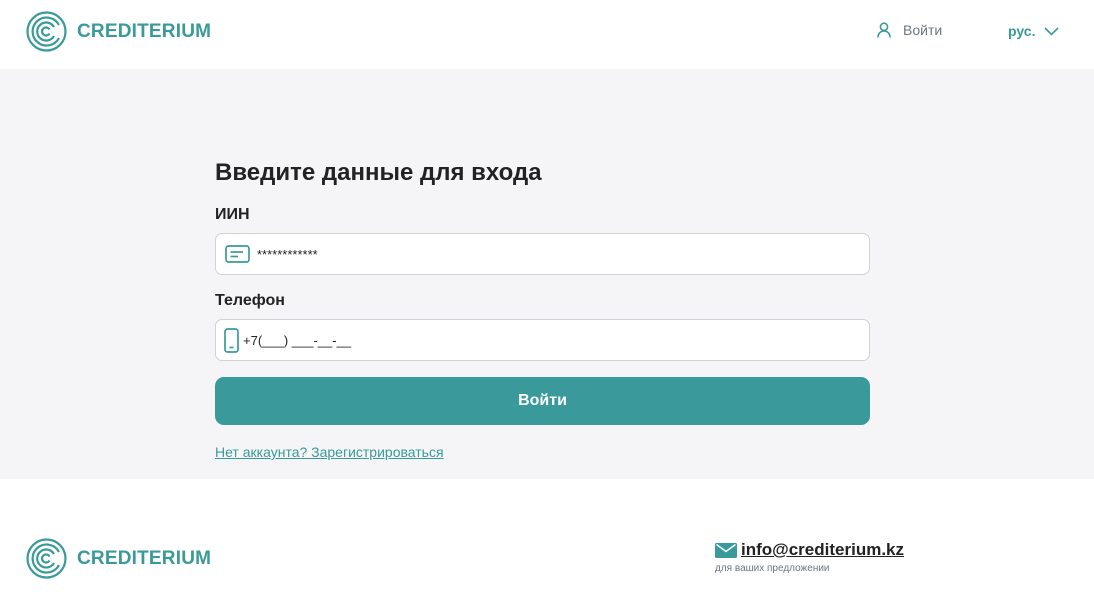 The image size is (1094, 600). Describe the element at coordinates (563, 254) in the screenshot. I see `iin-input` at that location.